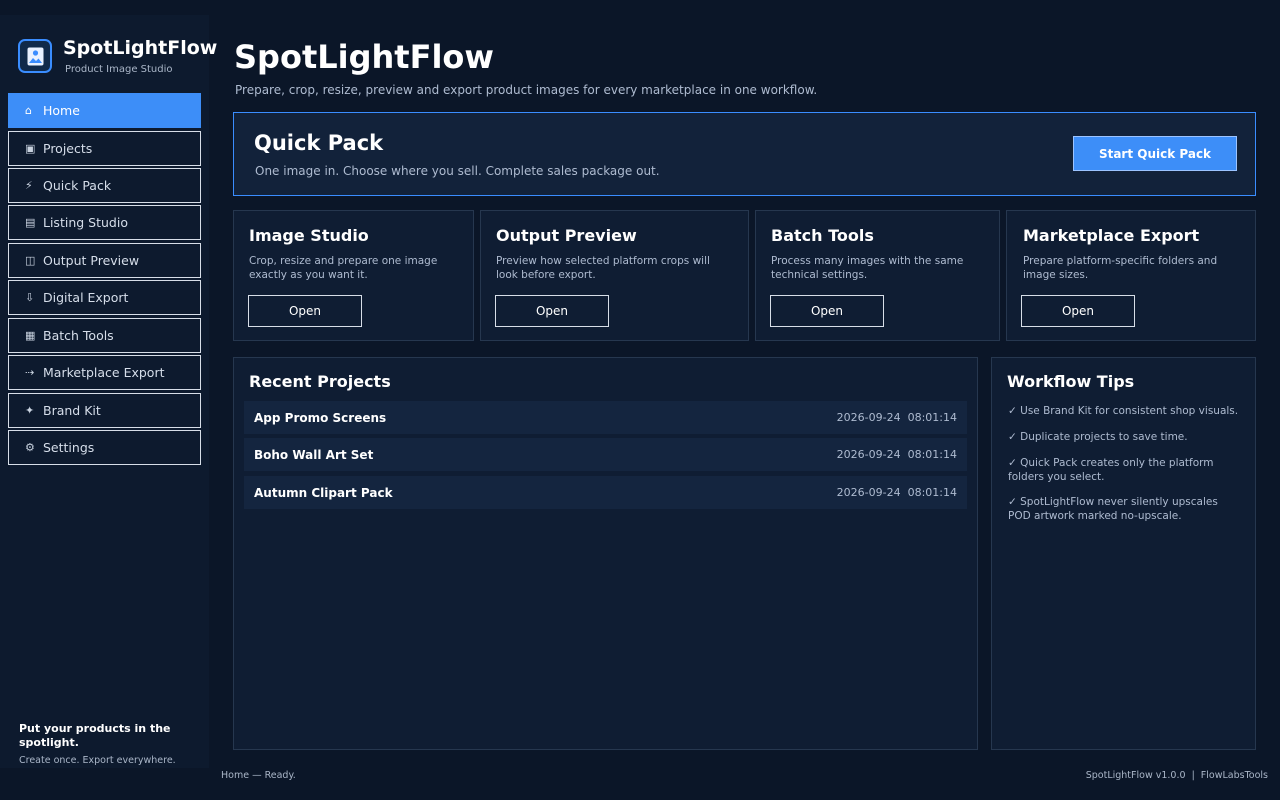 The image size is (1280, 800). Describe the element at coordinates (29, 185) in the screenshot. I see `lightning-icon: ⚡` at that location.